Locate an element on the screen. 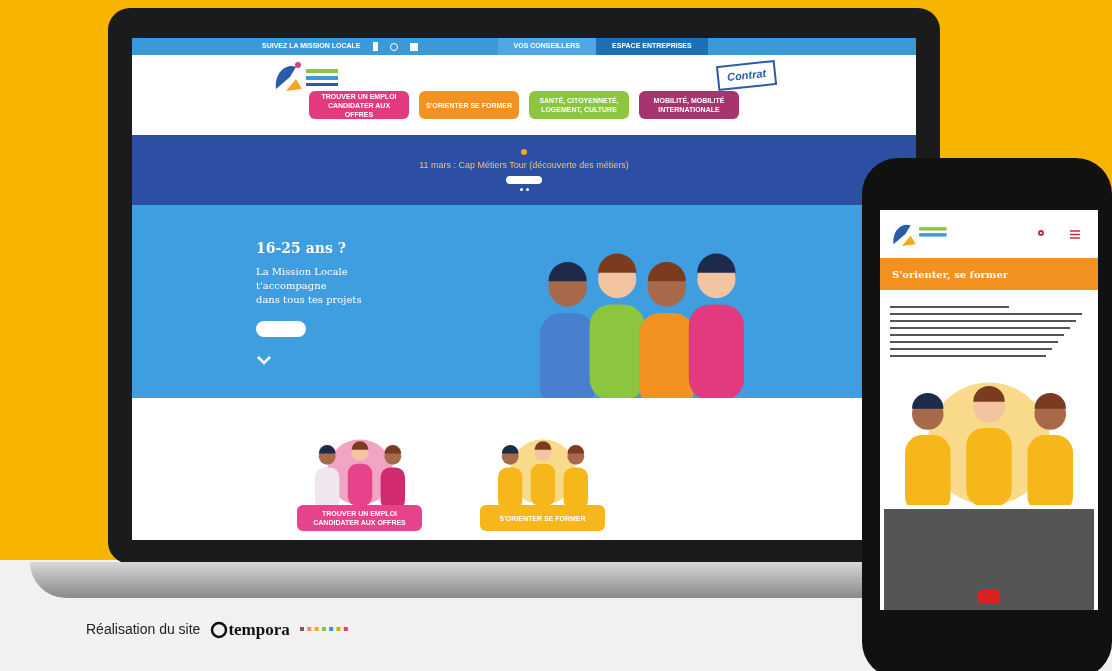 The image size is (1112, 671). location-icon is located at coordinates (1041, 232).